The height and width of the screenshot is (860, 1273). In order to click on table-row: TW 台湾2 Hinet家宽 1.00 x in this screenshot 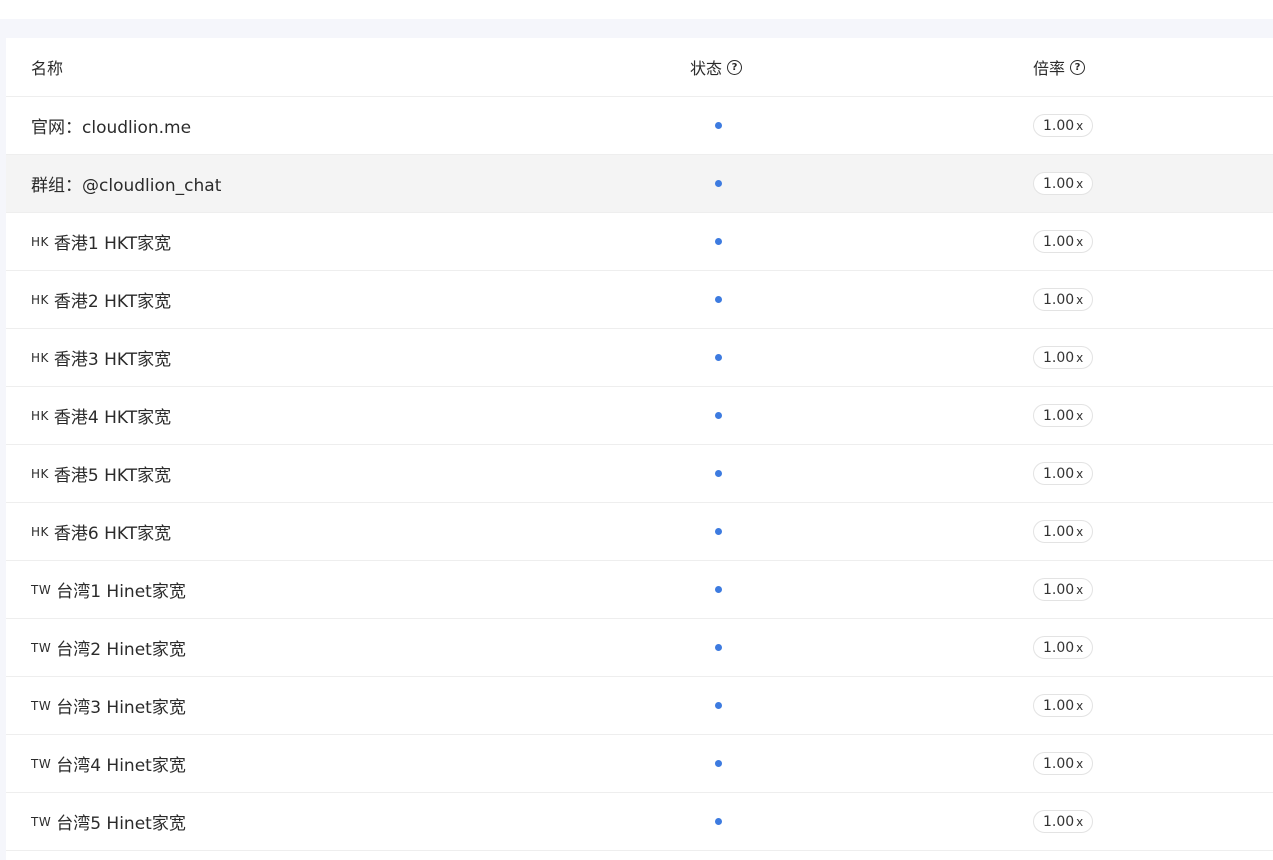, I will do `click(639, 648)`.